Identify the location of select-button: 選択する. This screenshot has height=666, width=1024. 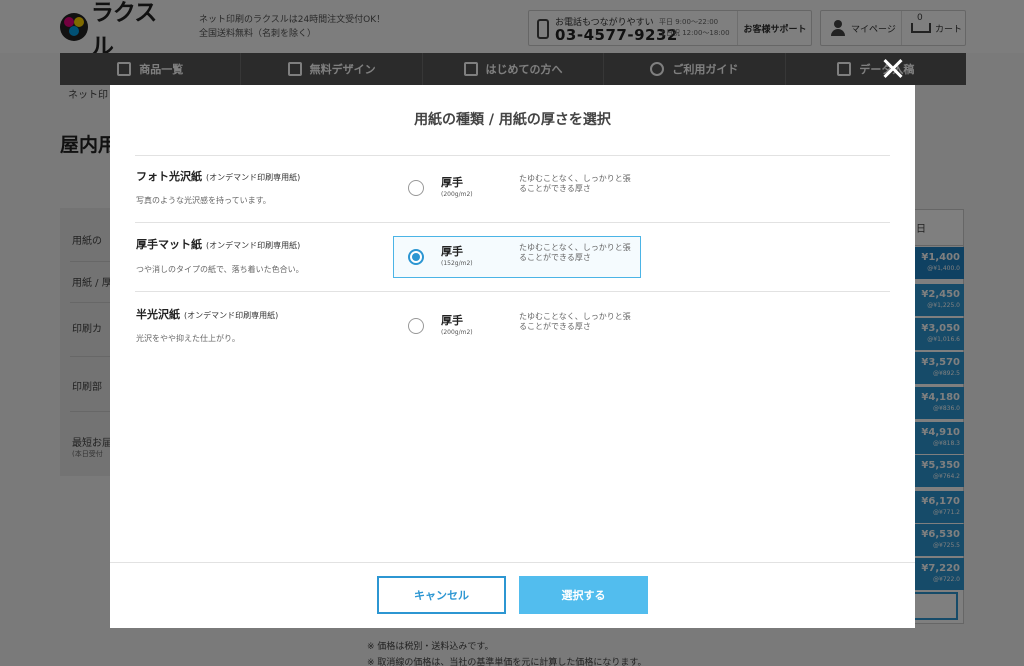
(583, 595).